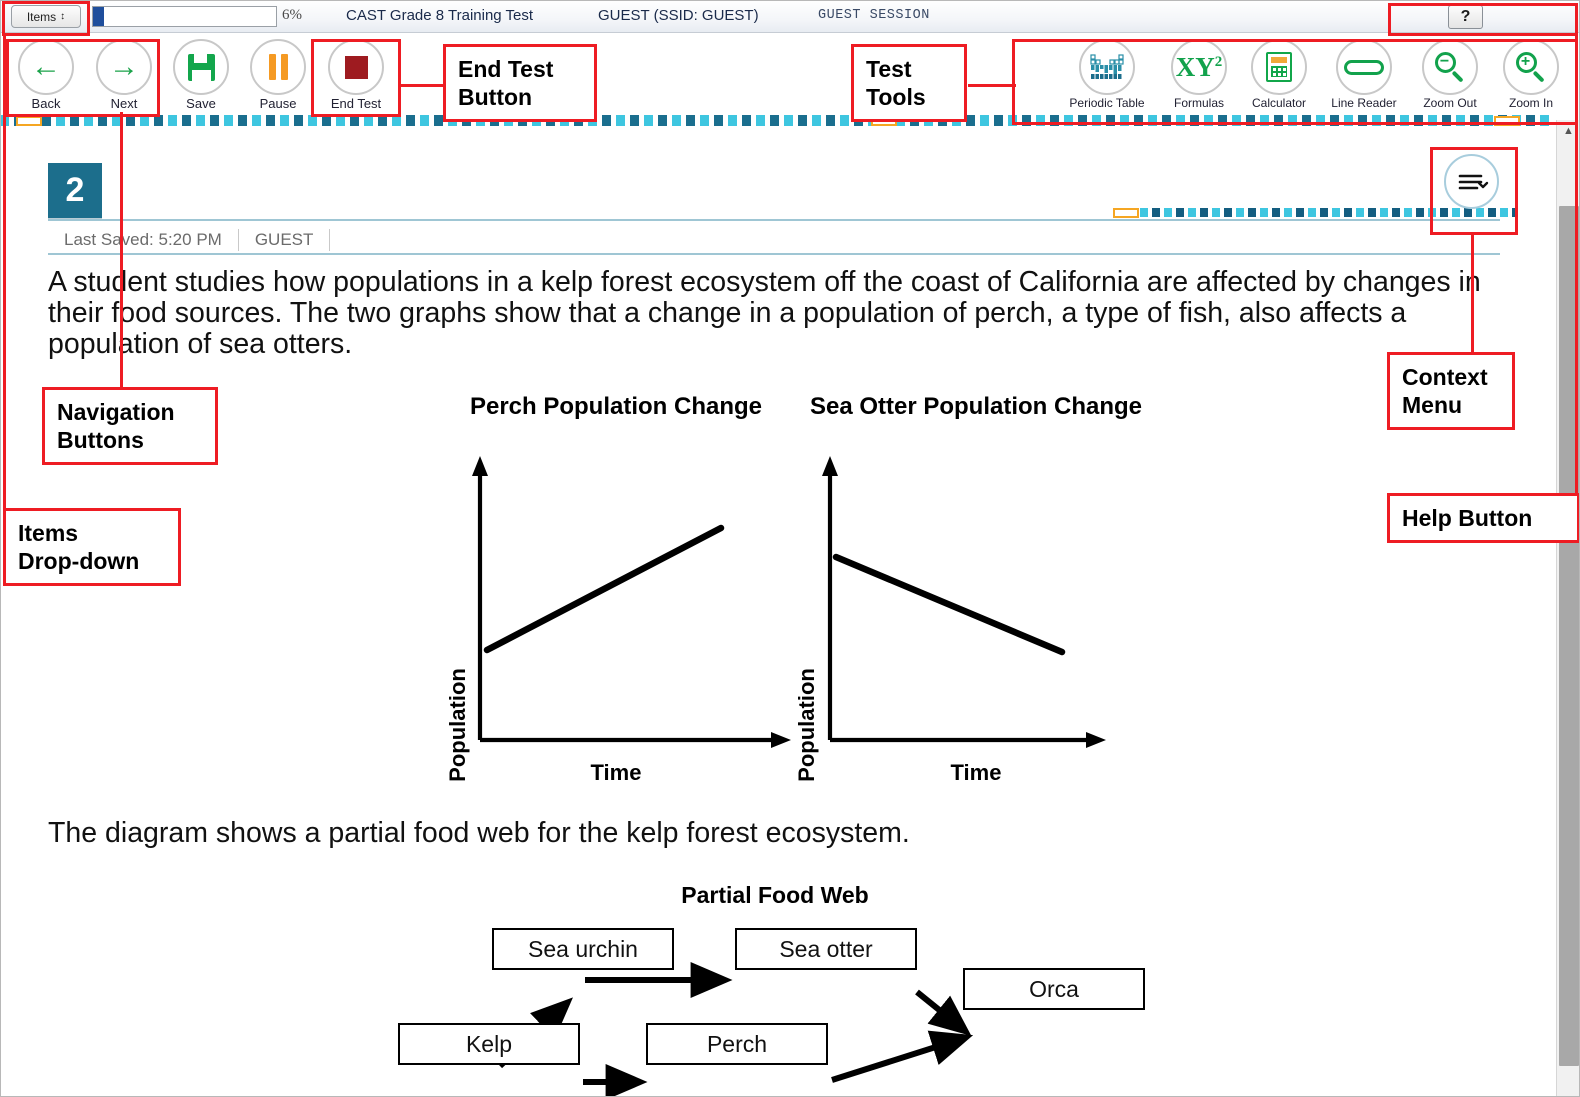 This screenshot has height=1097, width=1580. I want to click on xy-squared-icon: XY2, so click(1199, 66).